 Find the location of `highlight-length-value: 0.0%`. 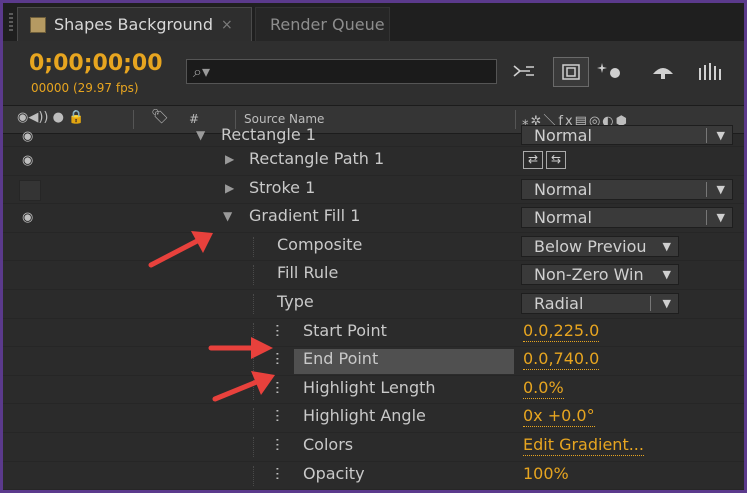

highlight-length-value: 0.0% is located at coordinates (543, 388).